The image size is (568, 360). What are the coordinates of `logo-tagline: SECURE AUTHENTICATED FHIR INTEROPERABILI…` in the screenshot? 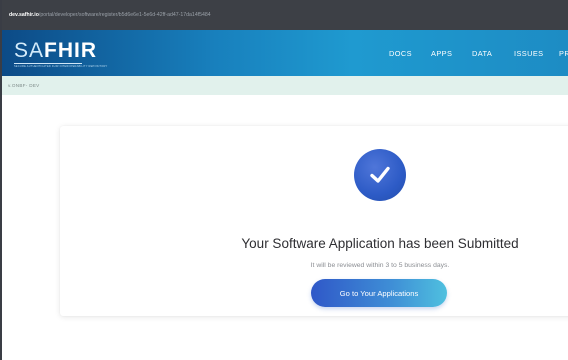 It's located at (61, 66).